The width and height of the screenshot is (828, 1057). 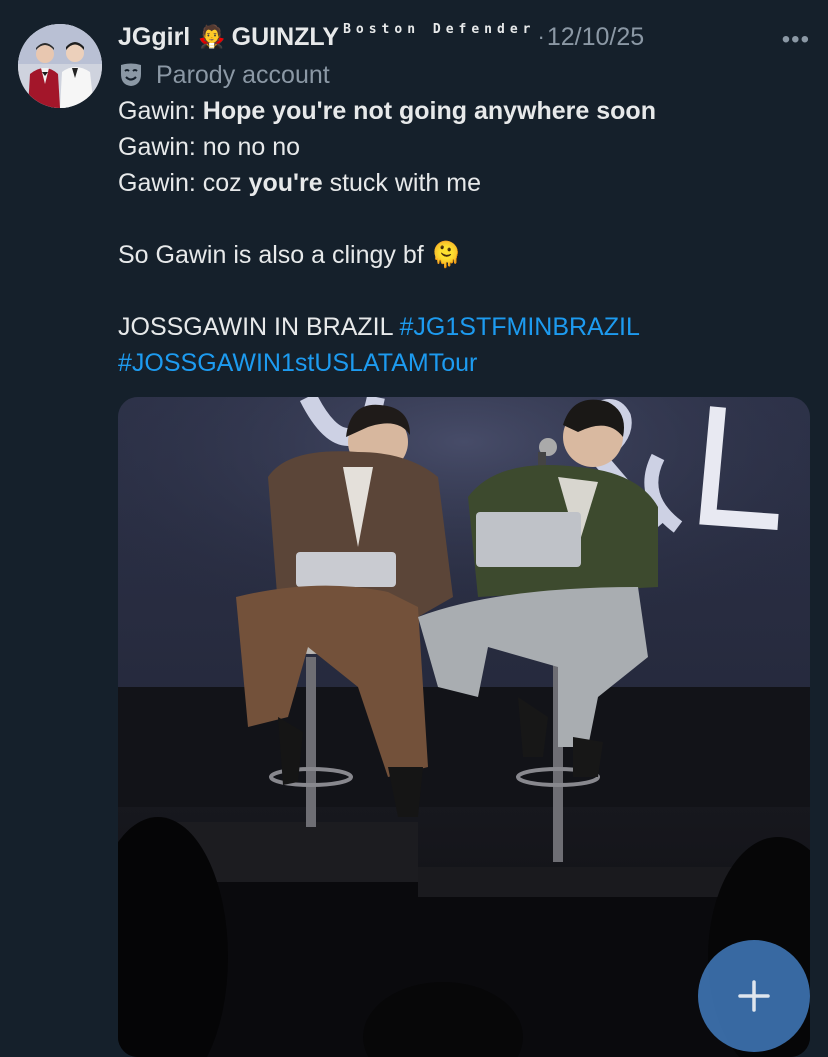 I want to click on tweet-line-2: Gawin: no no no, so click(x=463, y=147).